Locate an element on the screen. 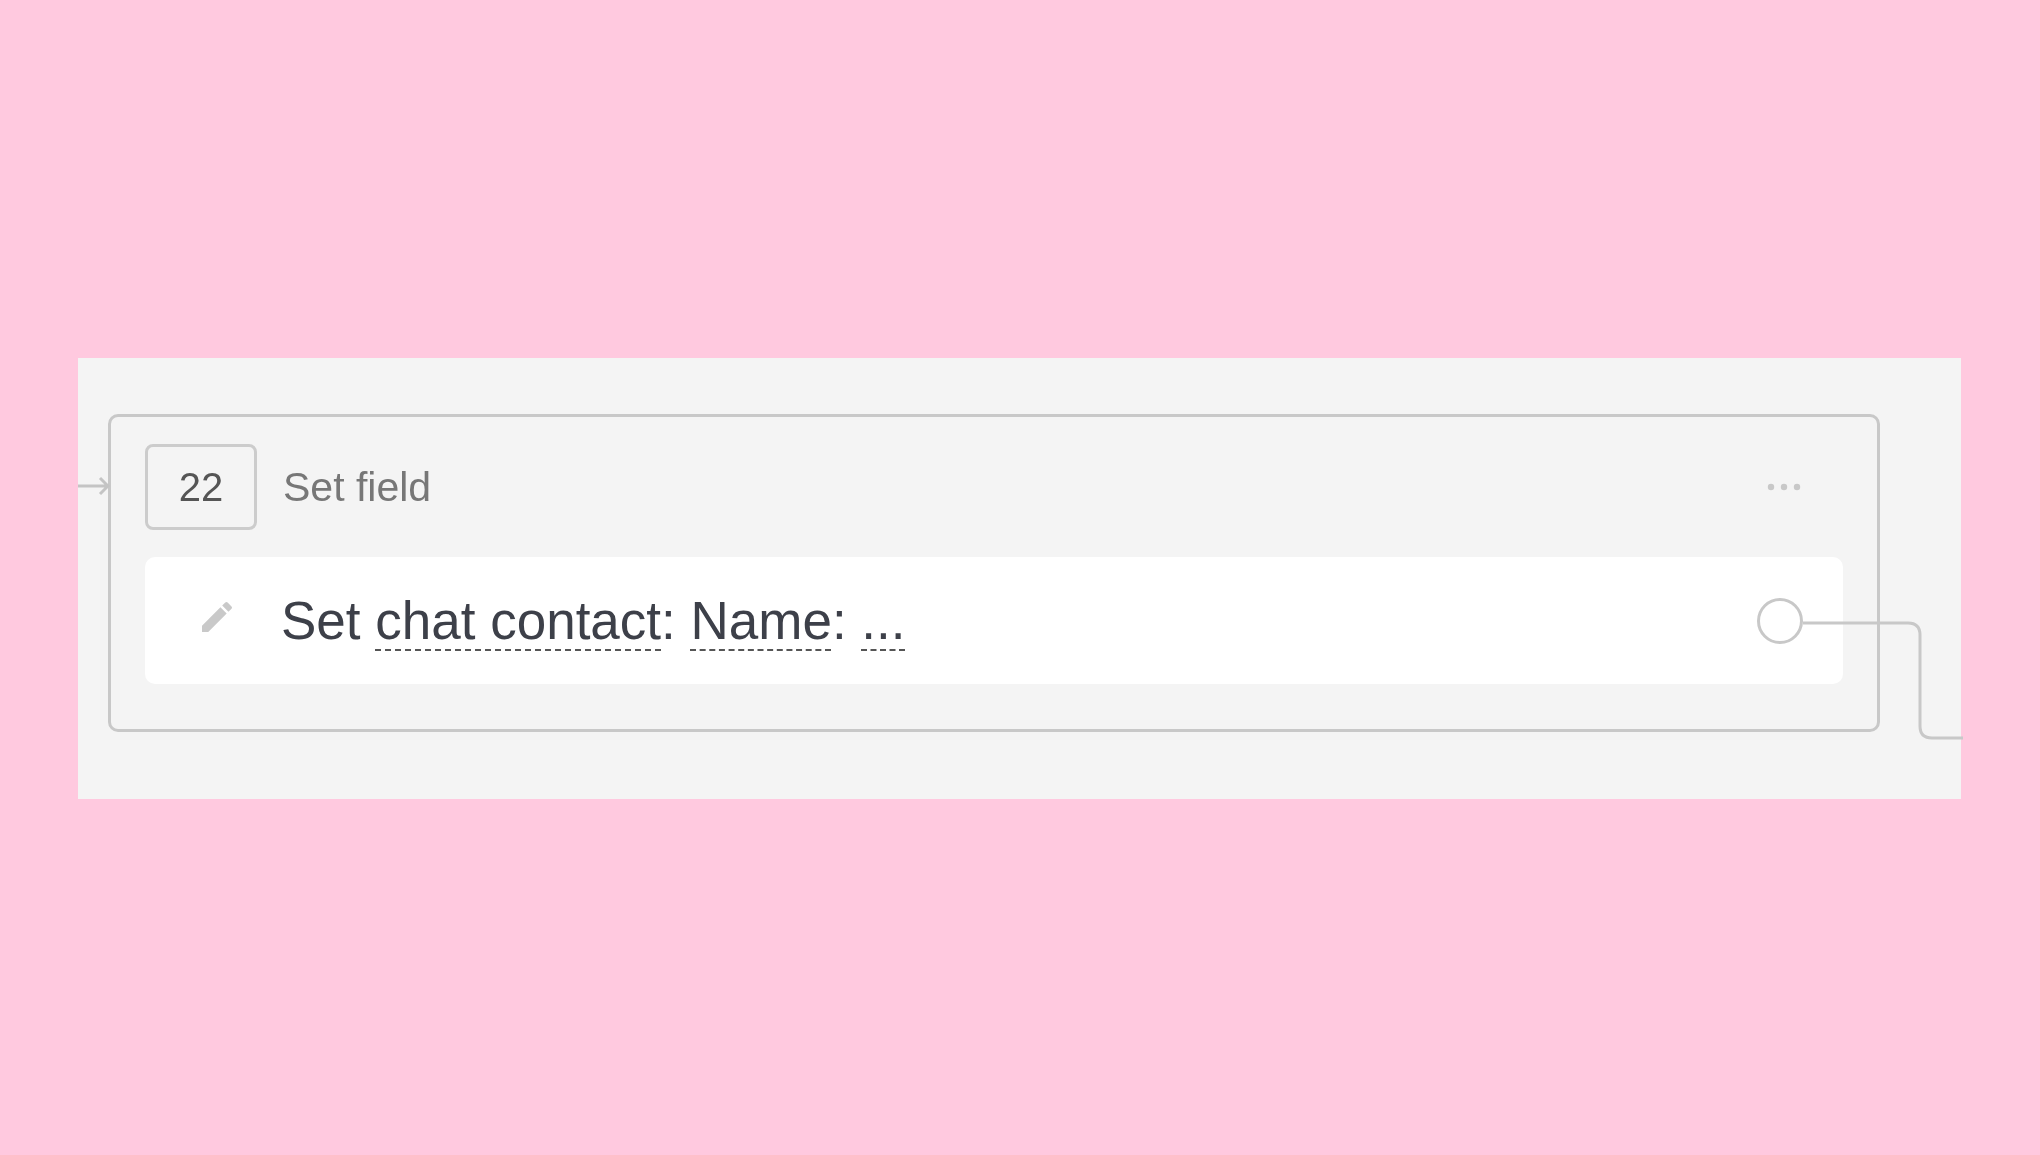 The height and width of the screenshot is (1155, 2040). step-number: 22 is located at coordinates (201, 487).